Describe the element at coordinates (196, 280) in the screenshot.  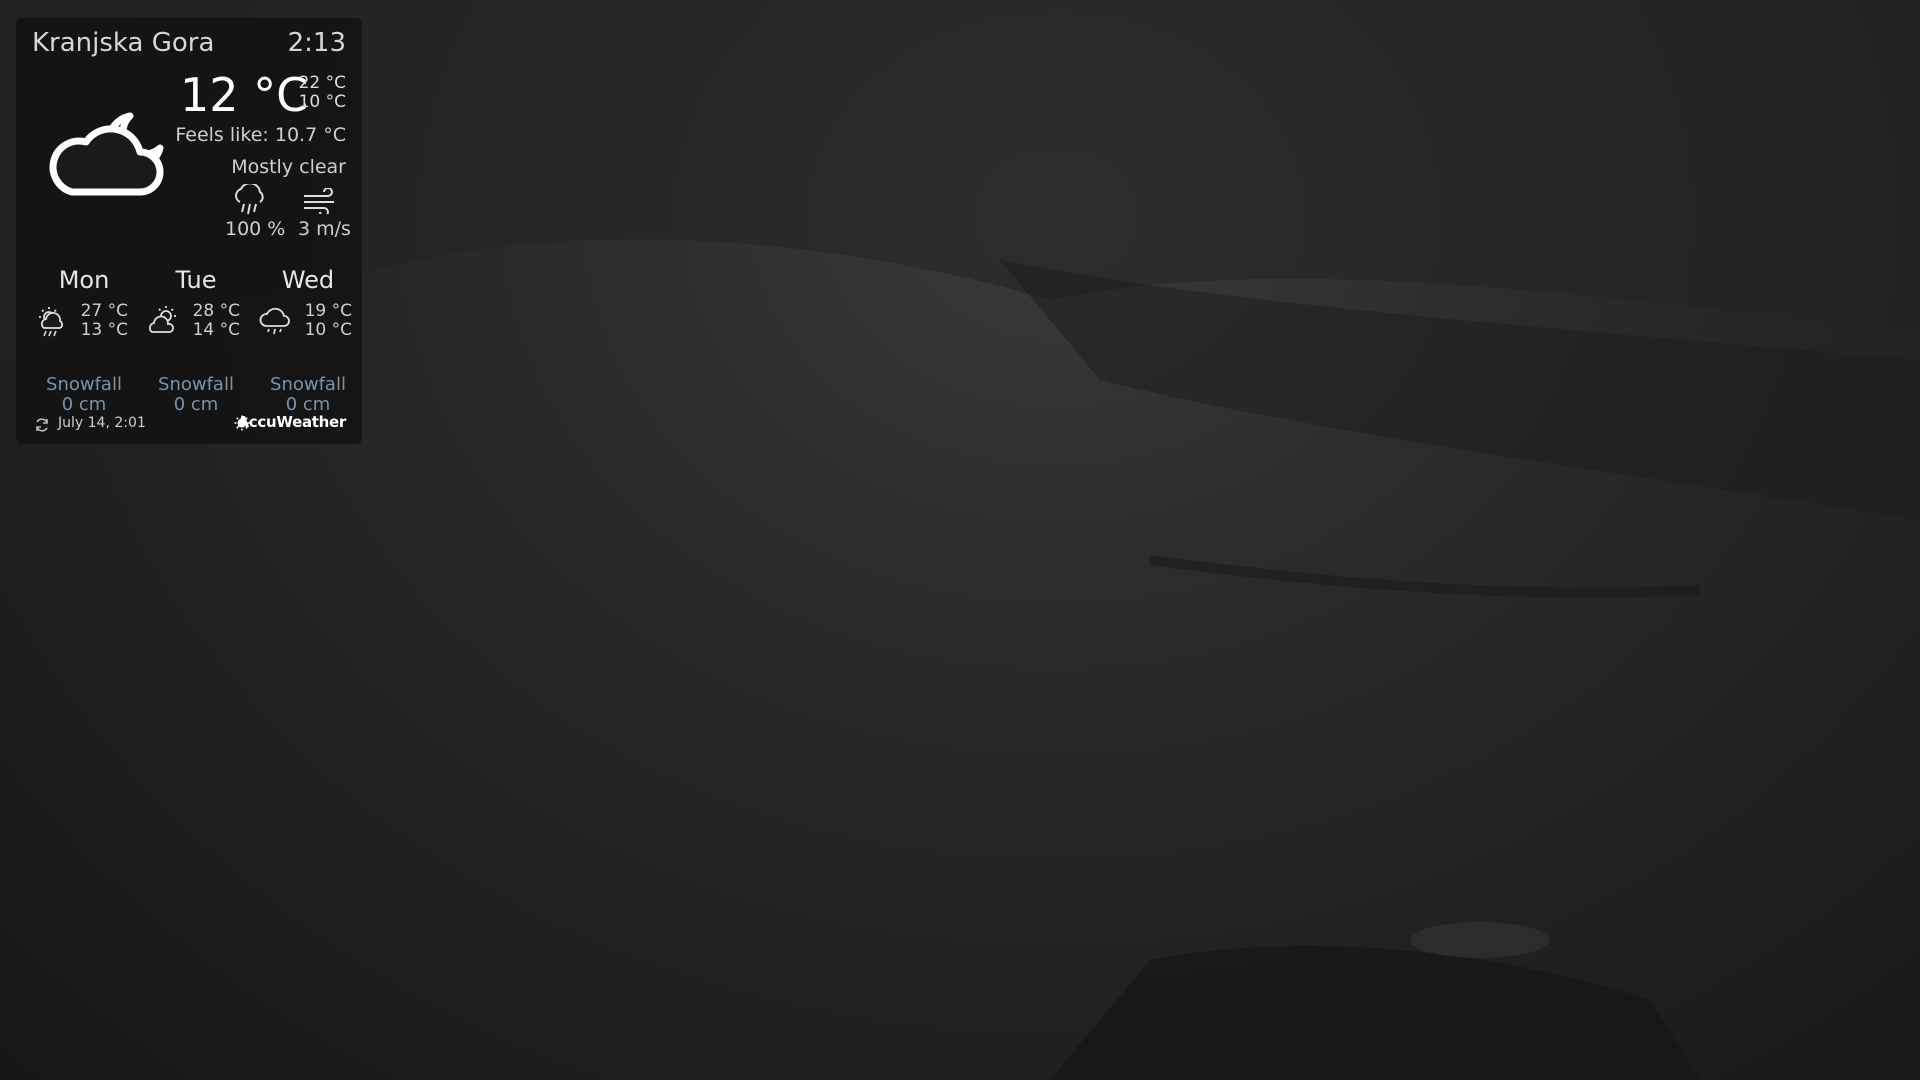
I see `forecast-day-name: Tue` at that location.